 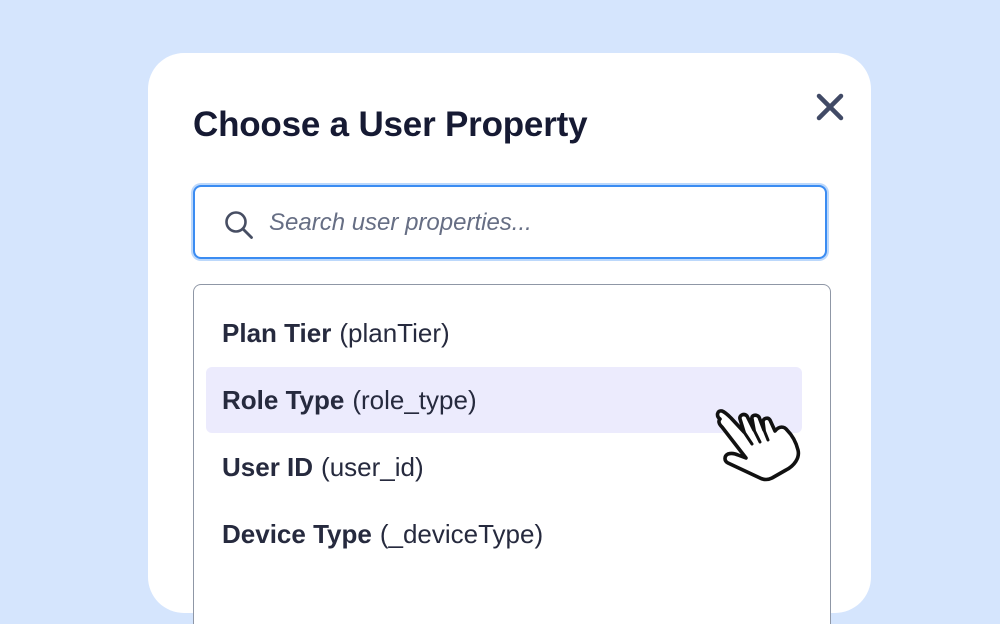 I want to click on property-key: (_deviceType), so click(x=461, y=533).